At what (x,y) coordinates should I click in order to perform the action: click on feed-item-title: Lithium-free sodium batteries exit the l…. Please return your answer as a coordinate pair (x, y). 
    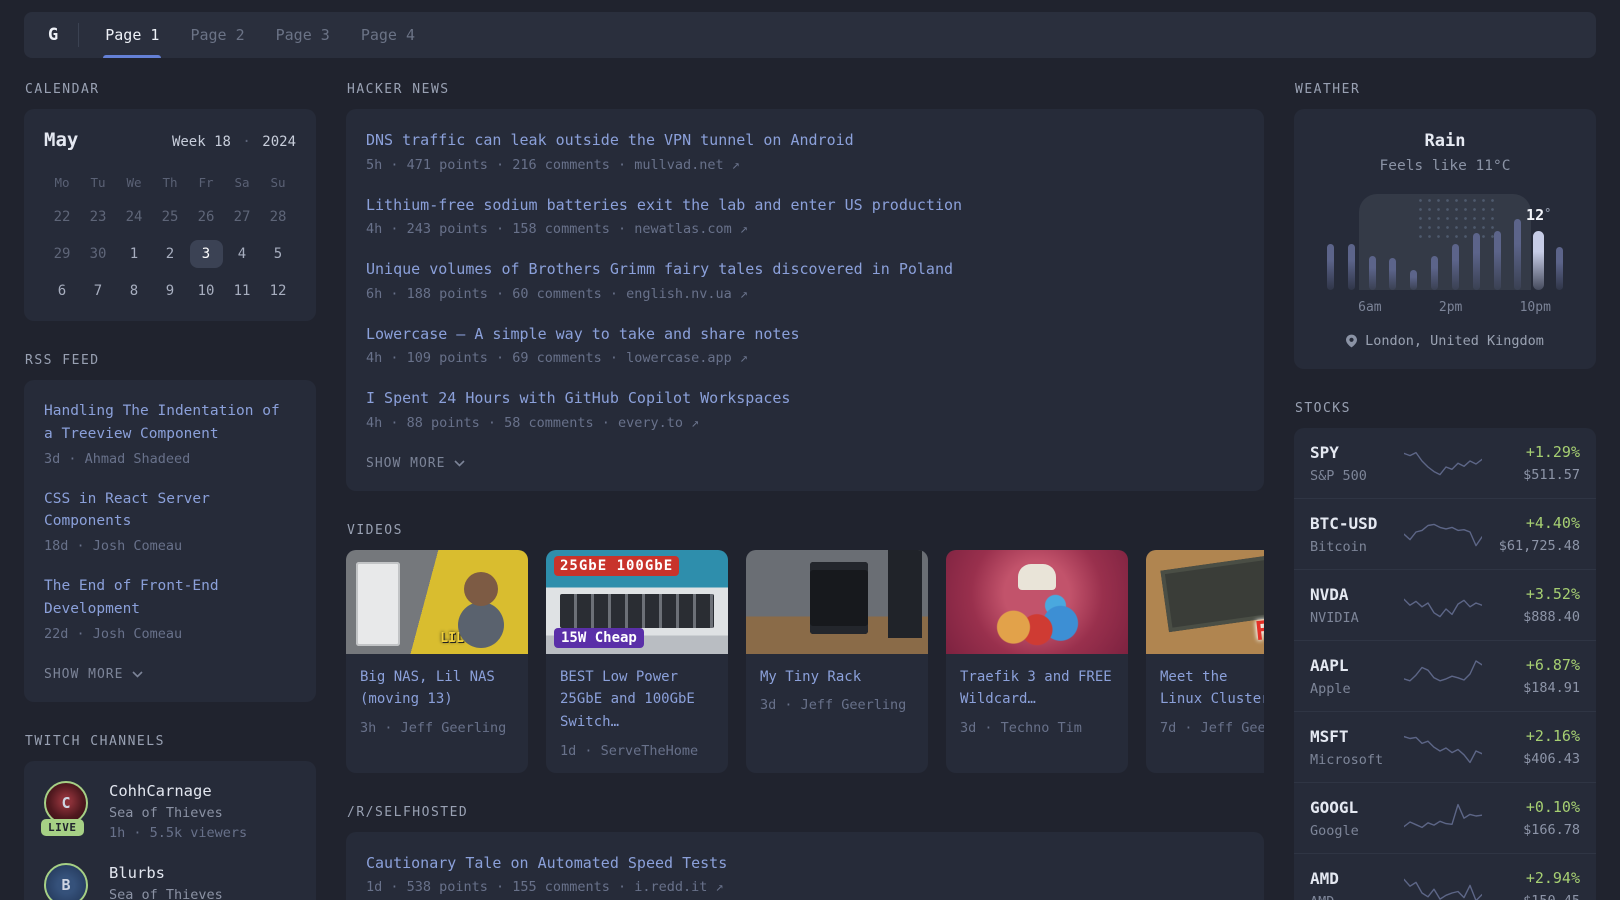
    Looking at the image, I should click on (664, 205).